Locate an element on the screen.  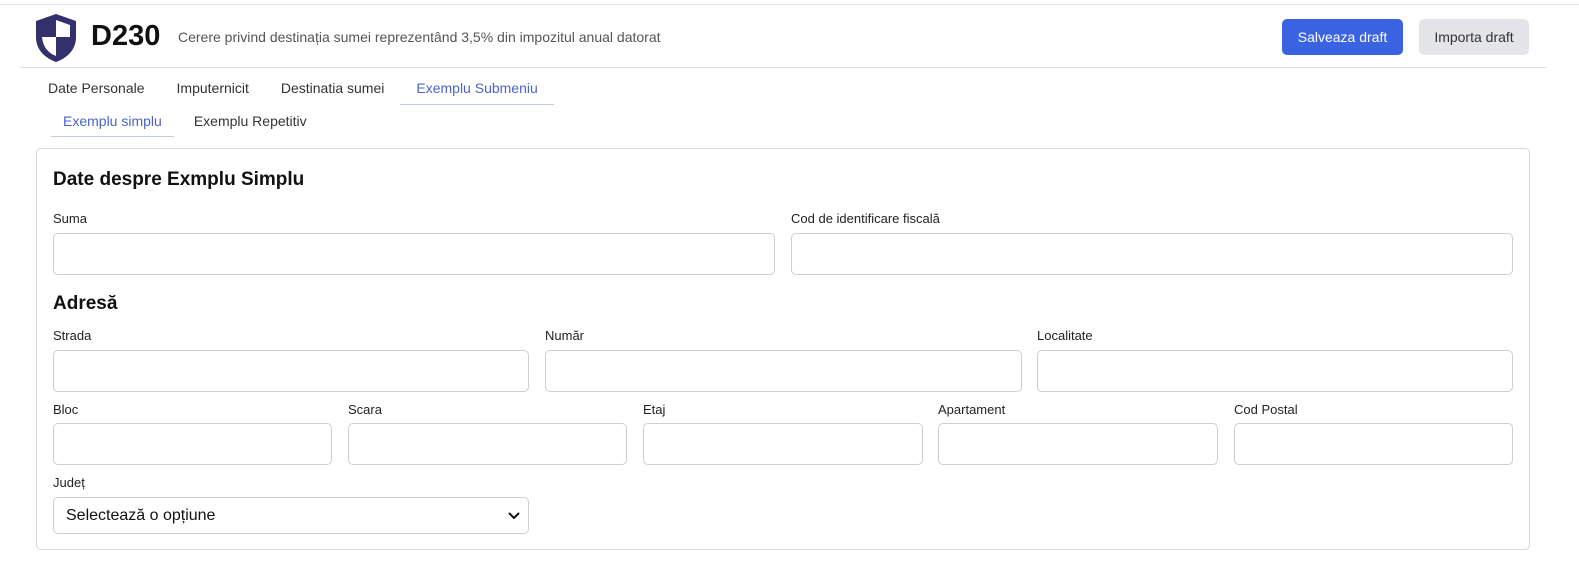
bloc-label: Bloc is located at coordinates (66, 409).